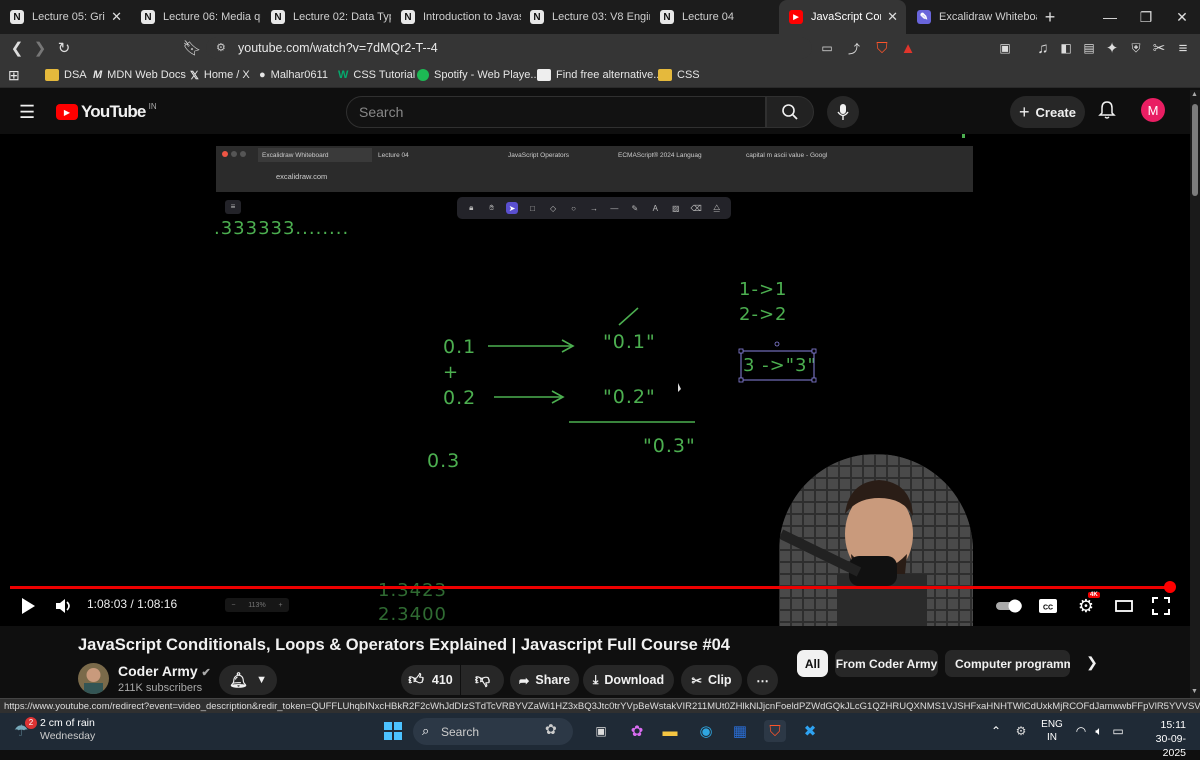  What do you see at coordinates (326, 17) in the screenshot?
I see `tab-lecture-02: N Lecture 02: Data Type` at bounding box center [326, 17].